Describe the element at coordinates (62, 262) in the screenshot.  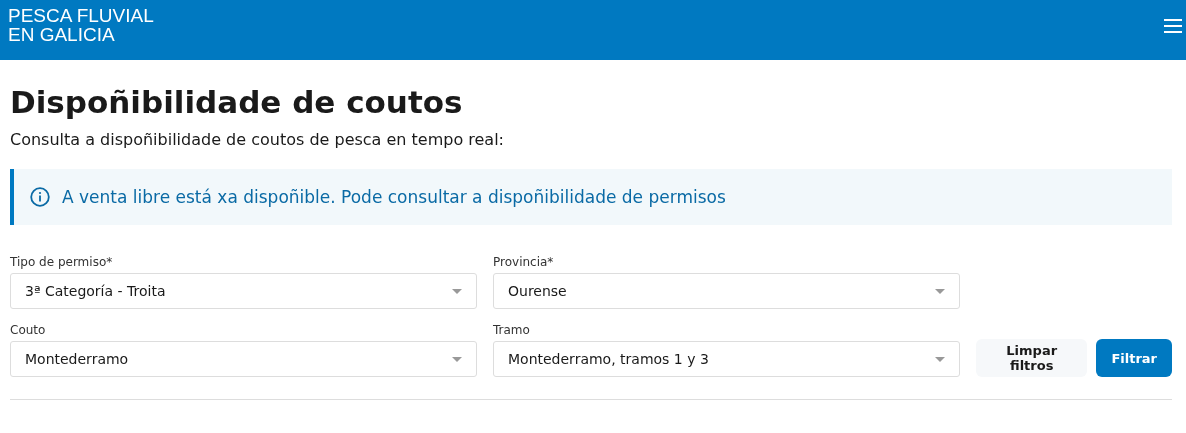
I see `field-label: Tipo de permiso*` at that location.